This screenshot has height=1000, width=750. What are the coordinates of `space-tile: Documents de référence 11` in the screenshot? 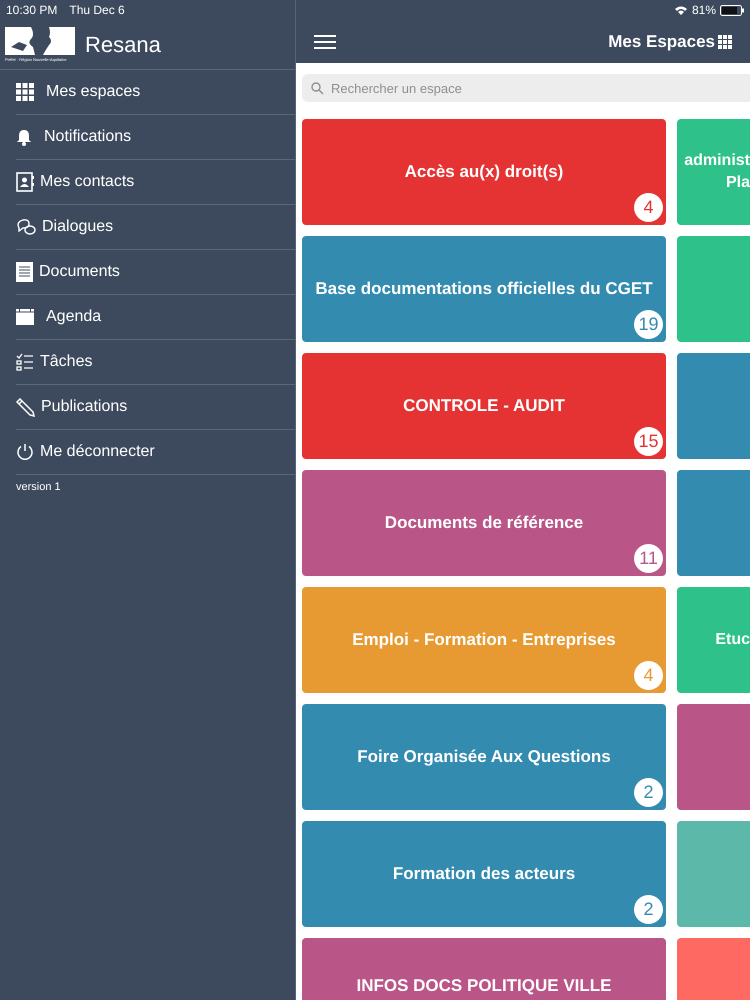 It's located at (484, 523).